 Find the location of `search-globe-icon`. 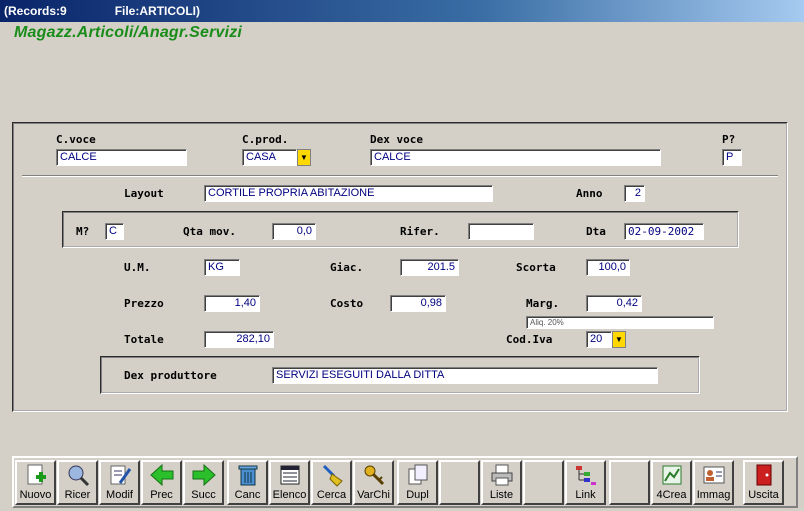

search-globe-icon is located at coordinates (78, 475).